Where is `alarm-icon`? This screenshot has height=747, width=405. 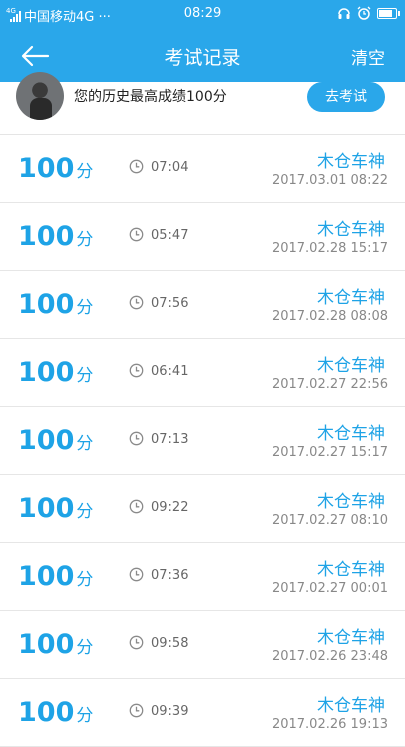 alarm-icon is located at coordinates (364, 13).